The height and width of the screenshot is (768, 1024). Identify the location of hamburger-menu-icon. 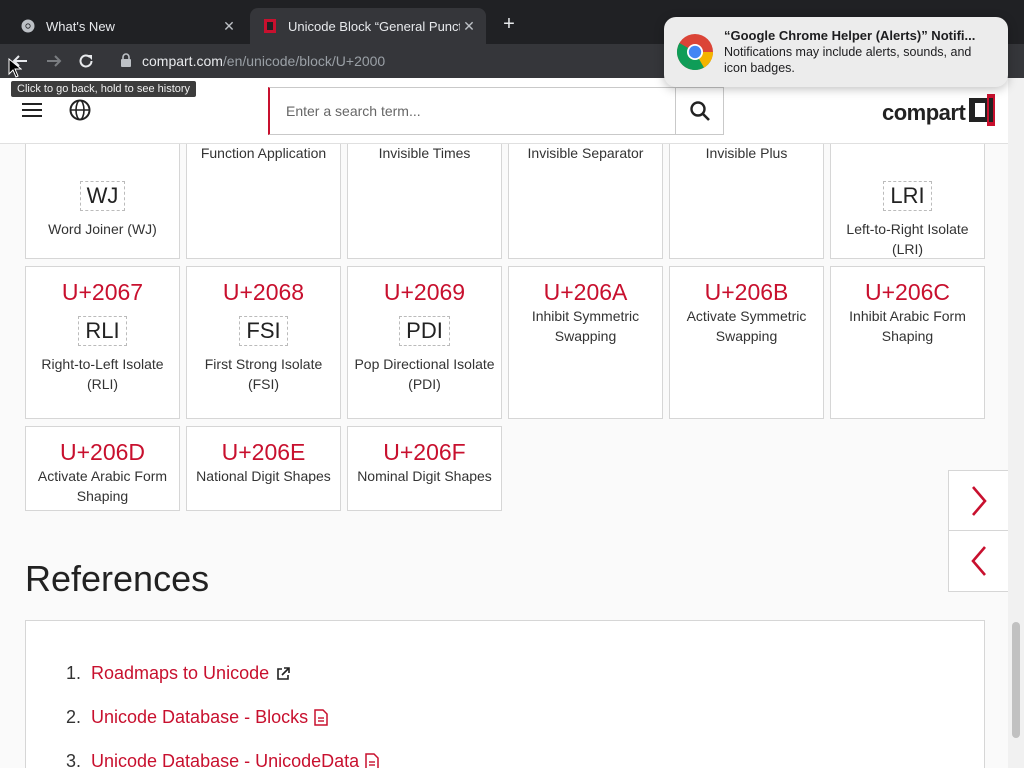
(32, 110).